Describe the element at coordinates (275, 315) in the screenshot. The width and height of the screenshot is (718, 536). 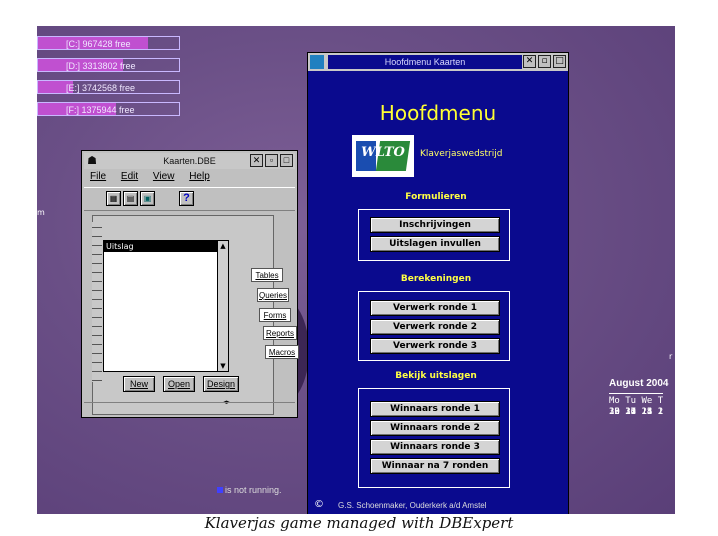
I see `tab-forms: Forms` at that location.